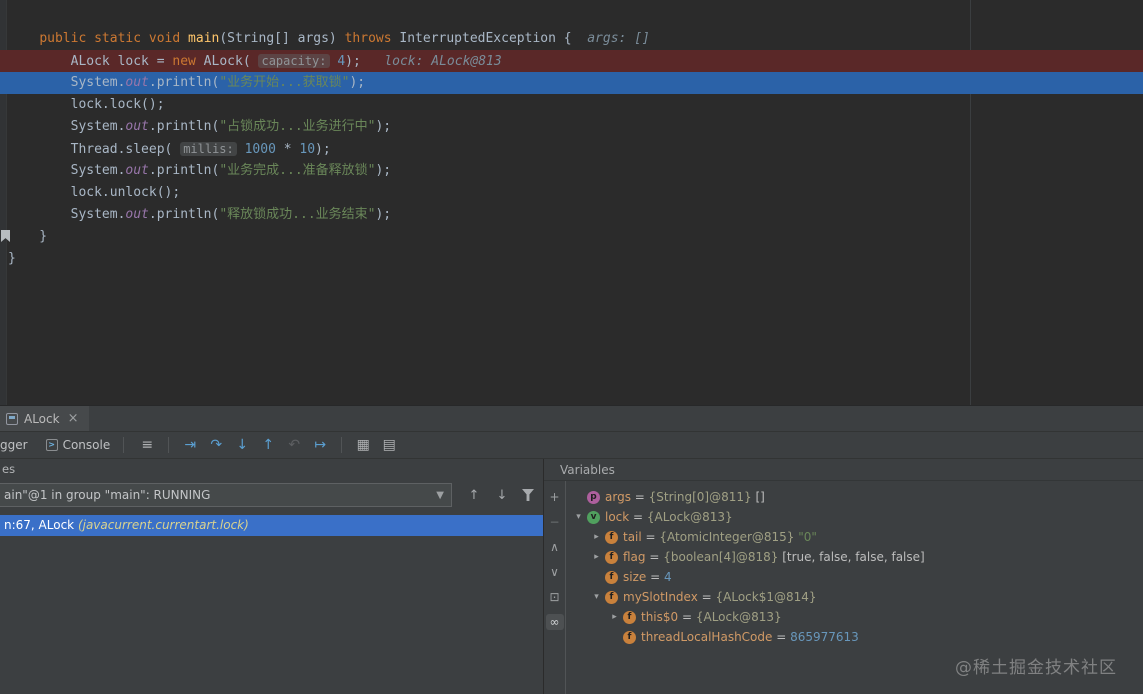 This screenshot has height=694, width=1143. I want to click on layout-settings-icon: ▤, so click(389, 445).